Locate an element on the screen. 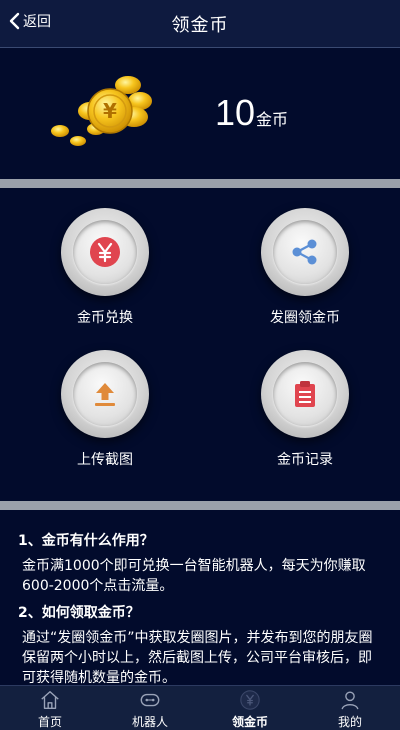 This screenshot has width=400, height=730. back-button: 返回 is located at coordinates (29, 21).